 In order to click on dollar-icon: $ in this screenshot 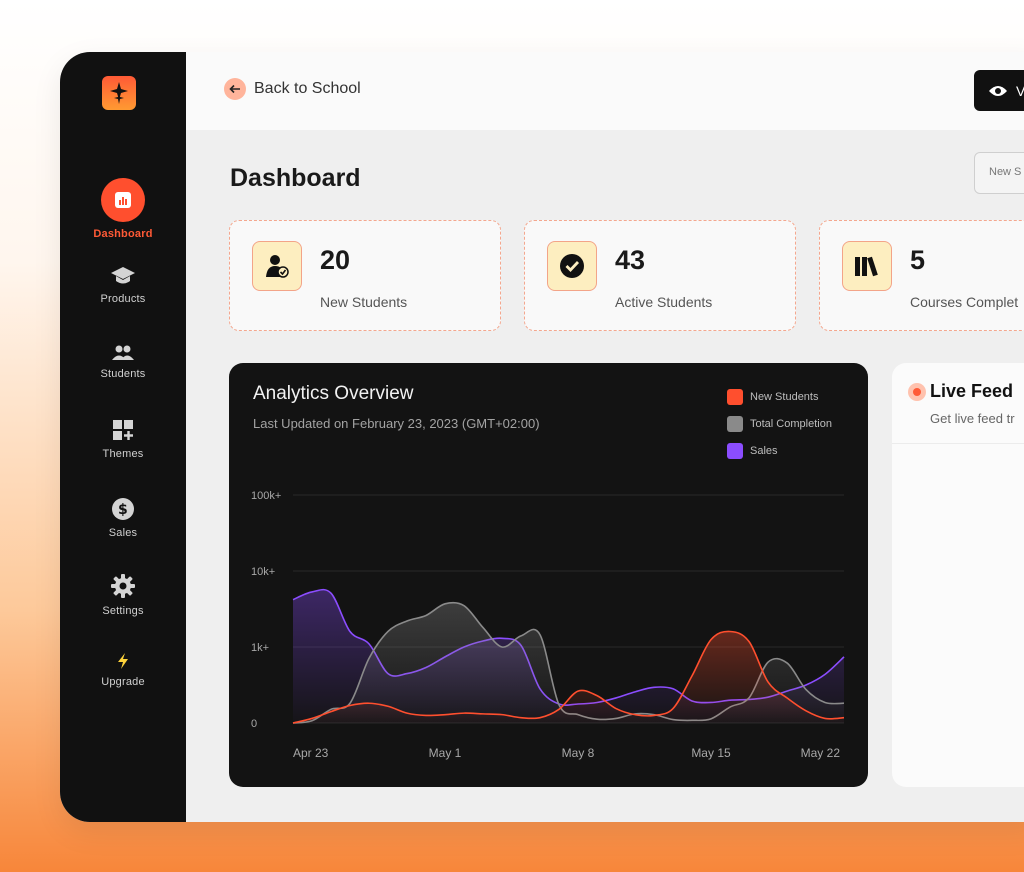, I will do `click(123, 509)`.